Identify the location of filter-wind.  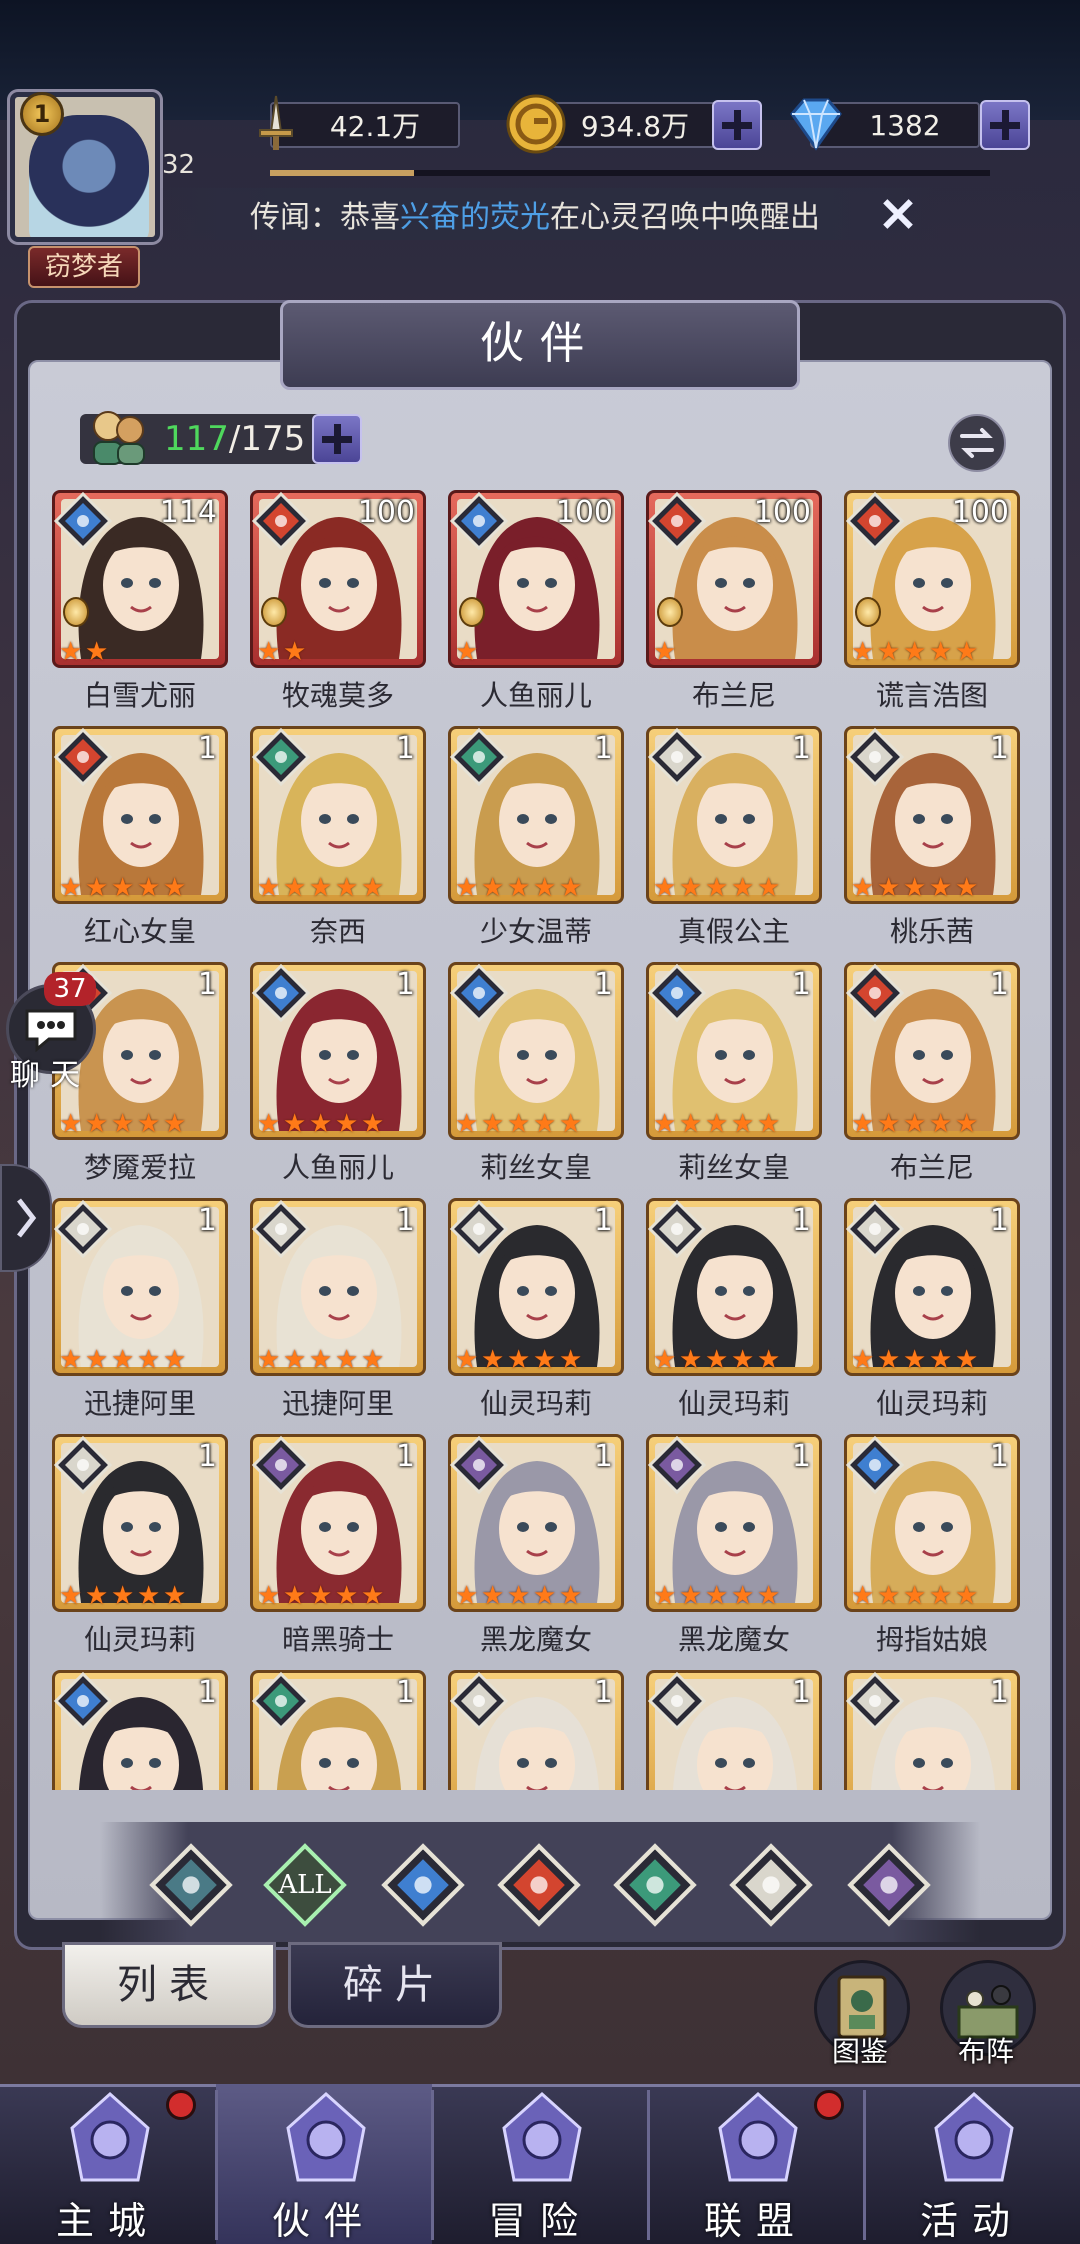
(655, 1885).